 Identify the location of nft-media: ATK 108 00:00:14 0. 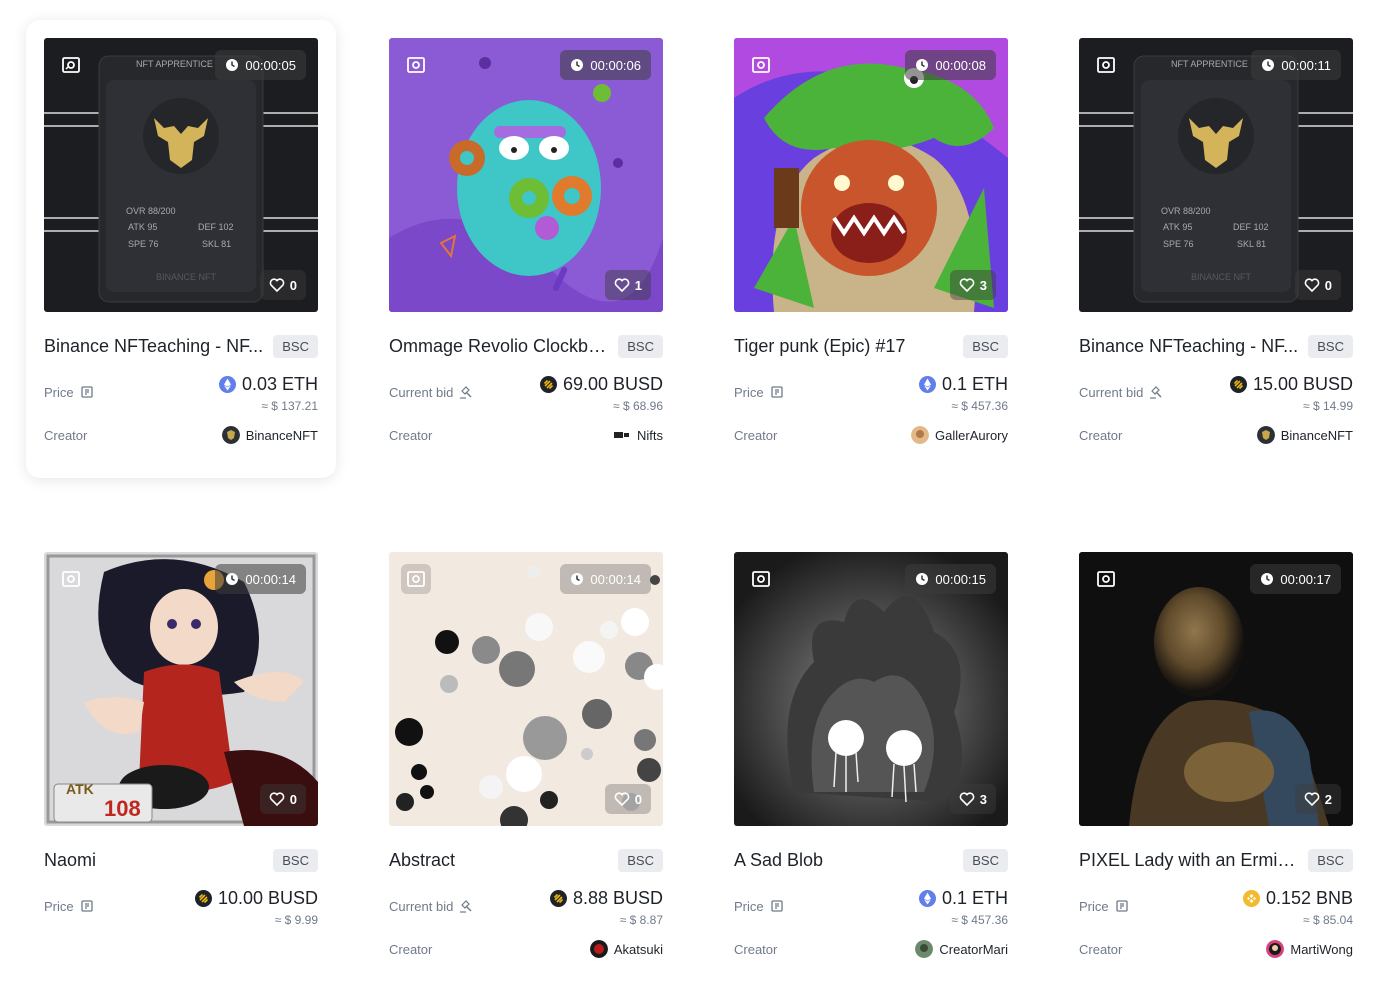
(181, 689).